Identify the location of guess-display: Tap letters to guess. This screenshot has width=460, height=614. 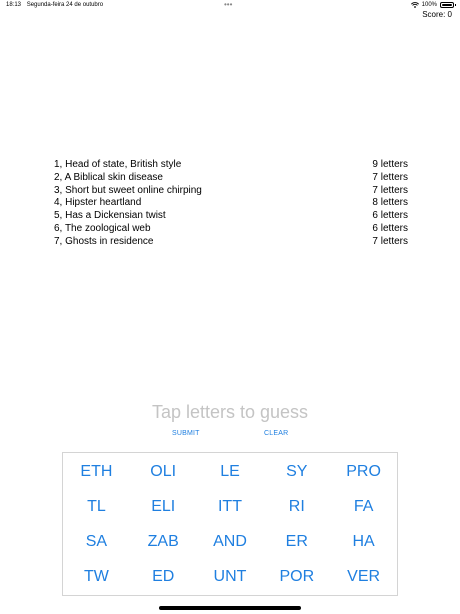
(230, 412).